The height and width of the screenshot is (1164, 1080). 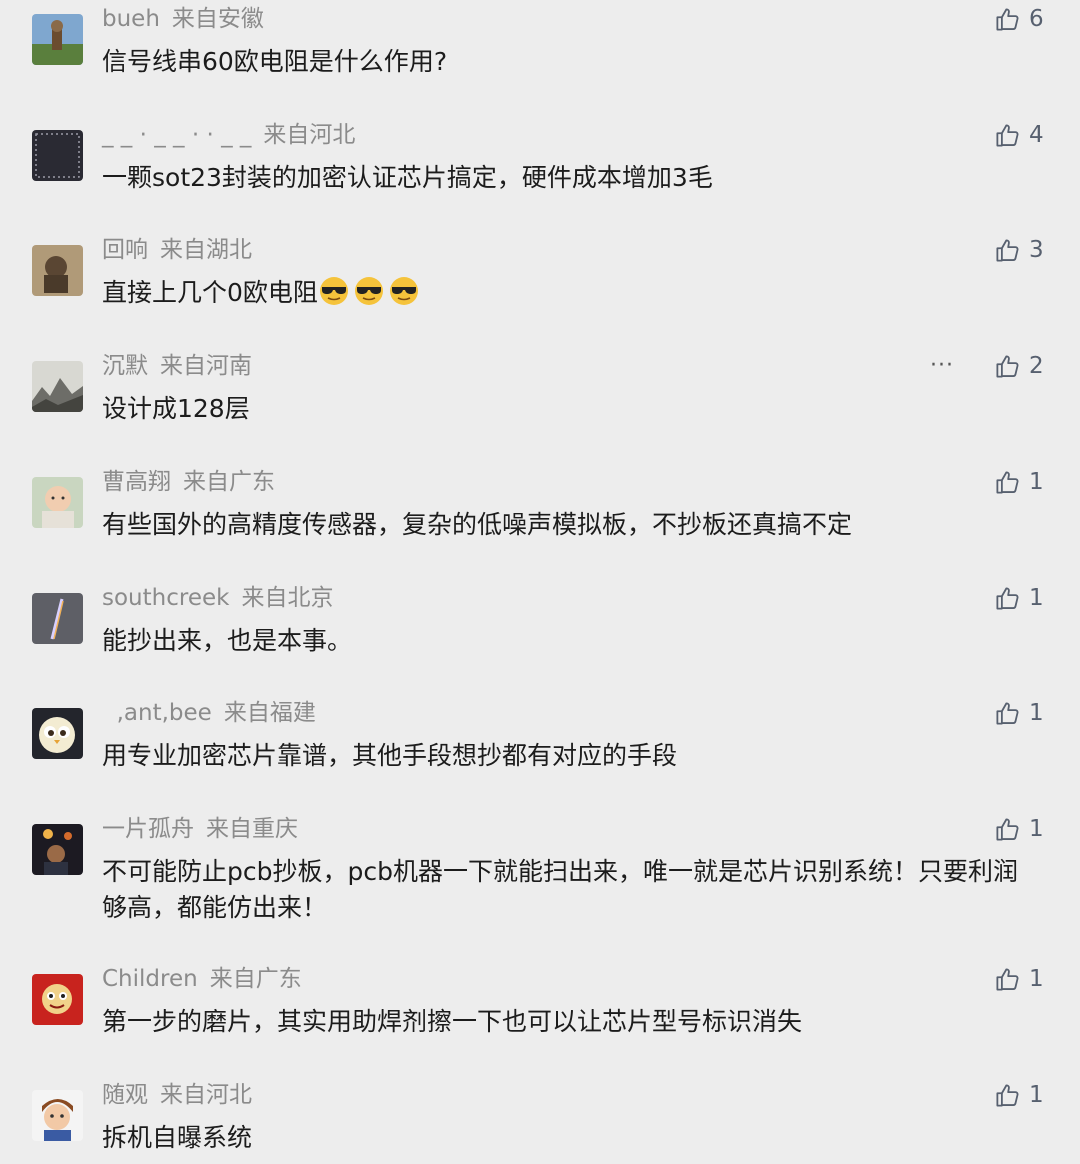 I want to click on comment-meta: 回响 来自湖北, so click(x=177, y=250).